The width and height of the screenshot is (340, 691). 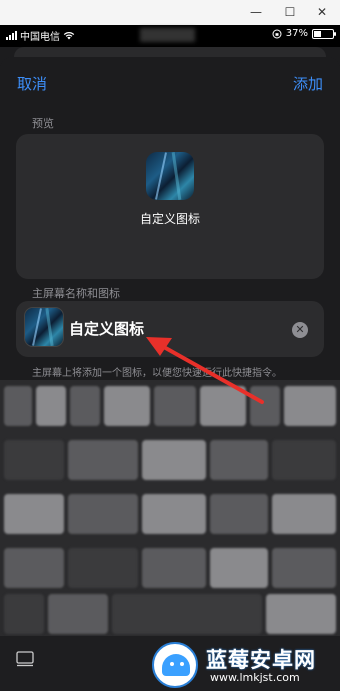 I want to click on preview-section-label: 预览, so click(x=43, y=123).